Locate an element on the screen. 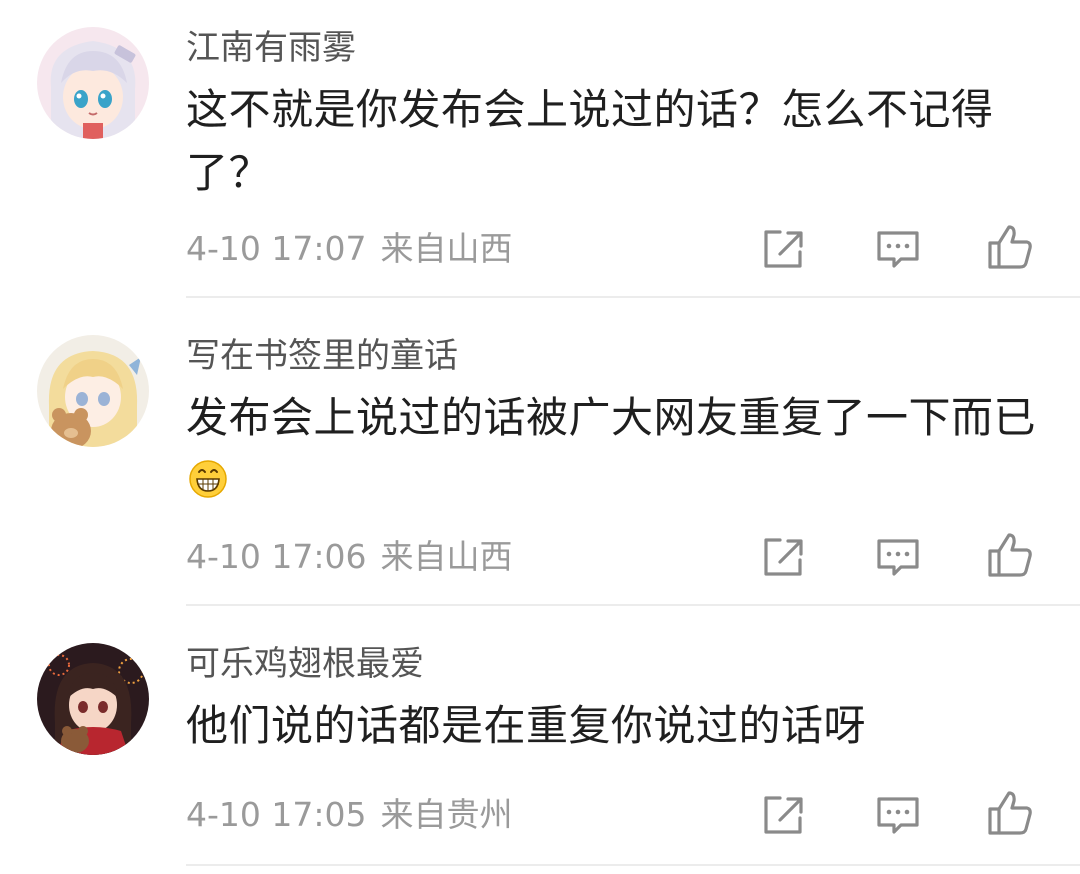 This screenshot has width=1080, height=874. comment-meta: 4-10 17:06 来自山西 is located at coordinates (349, 557).